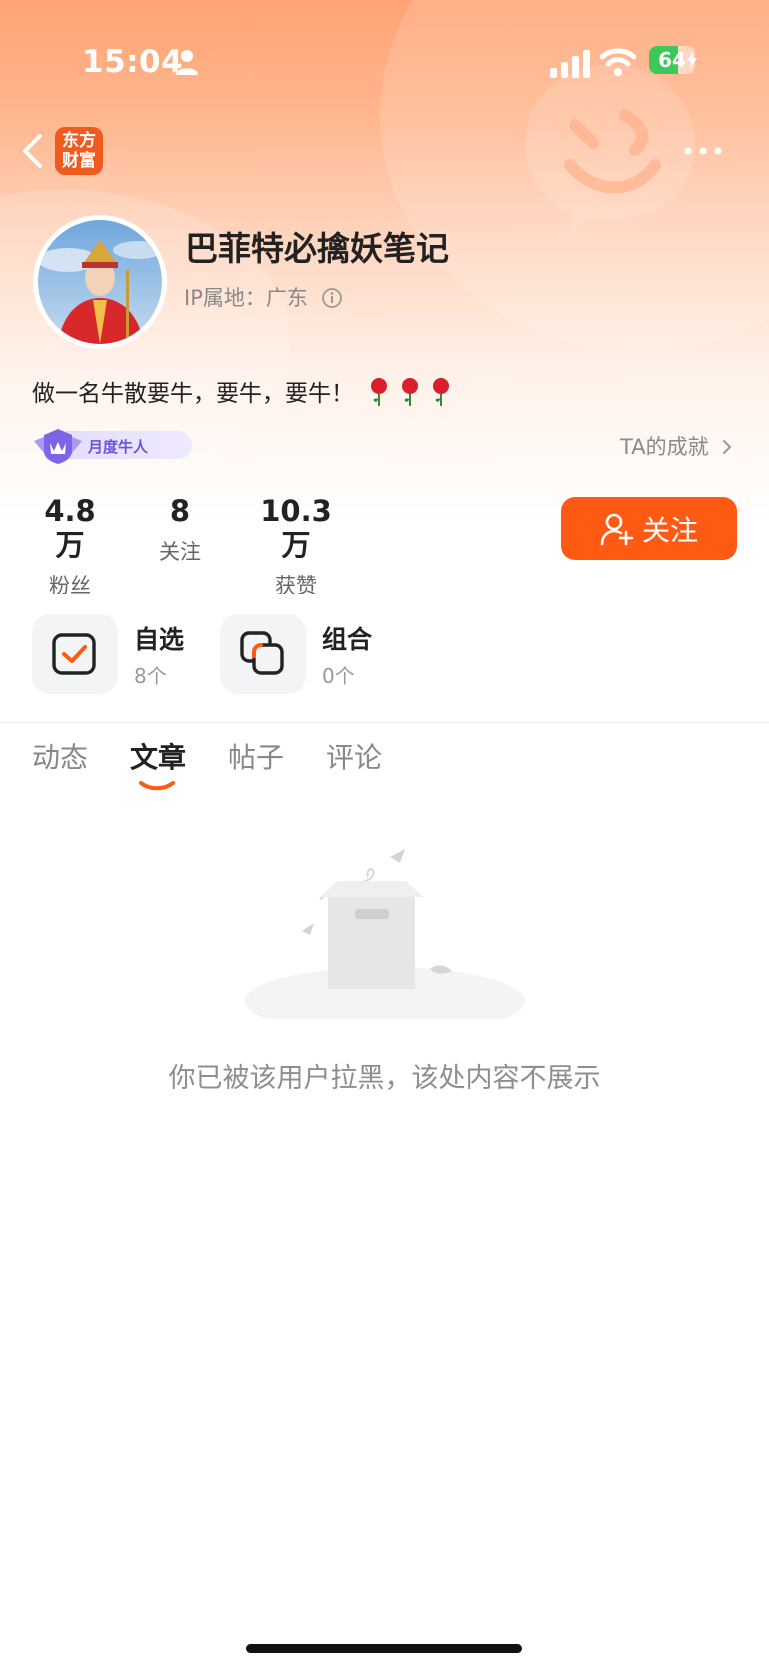 The width and height of the screenshot is (769, 1670). I want to click on empty-box-icon, so click(385, 934).